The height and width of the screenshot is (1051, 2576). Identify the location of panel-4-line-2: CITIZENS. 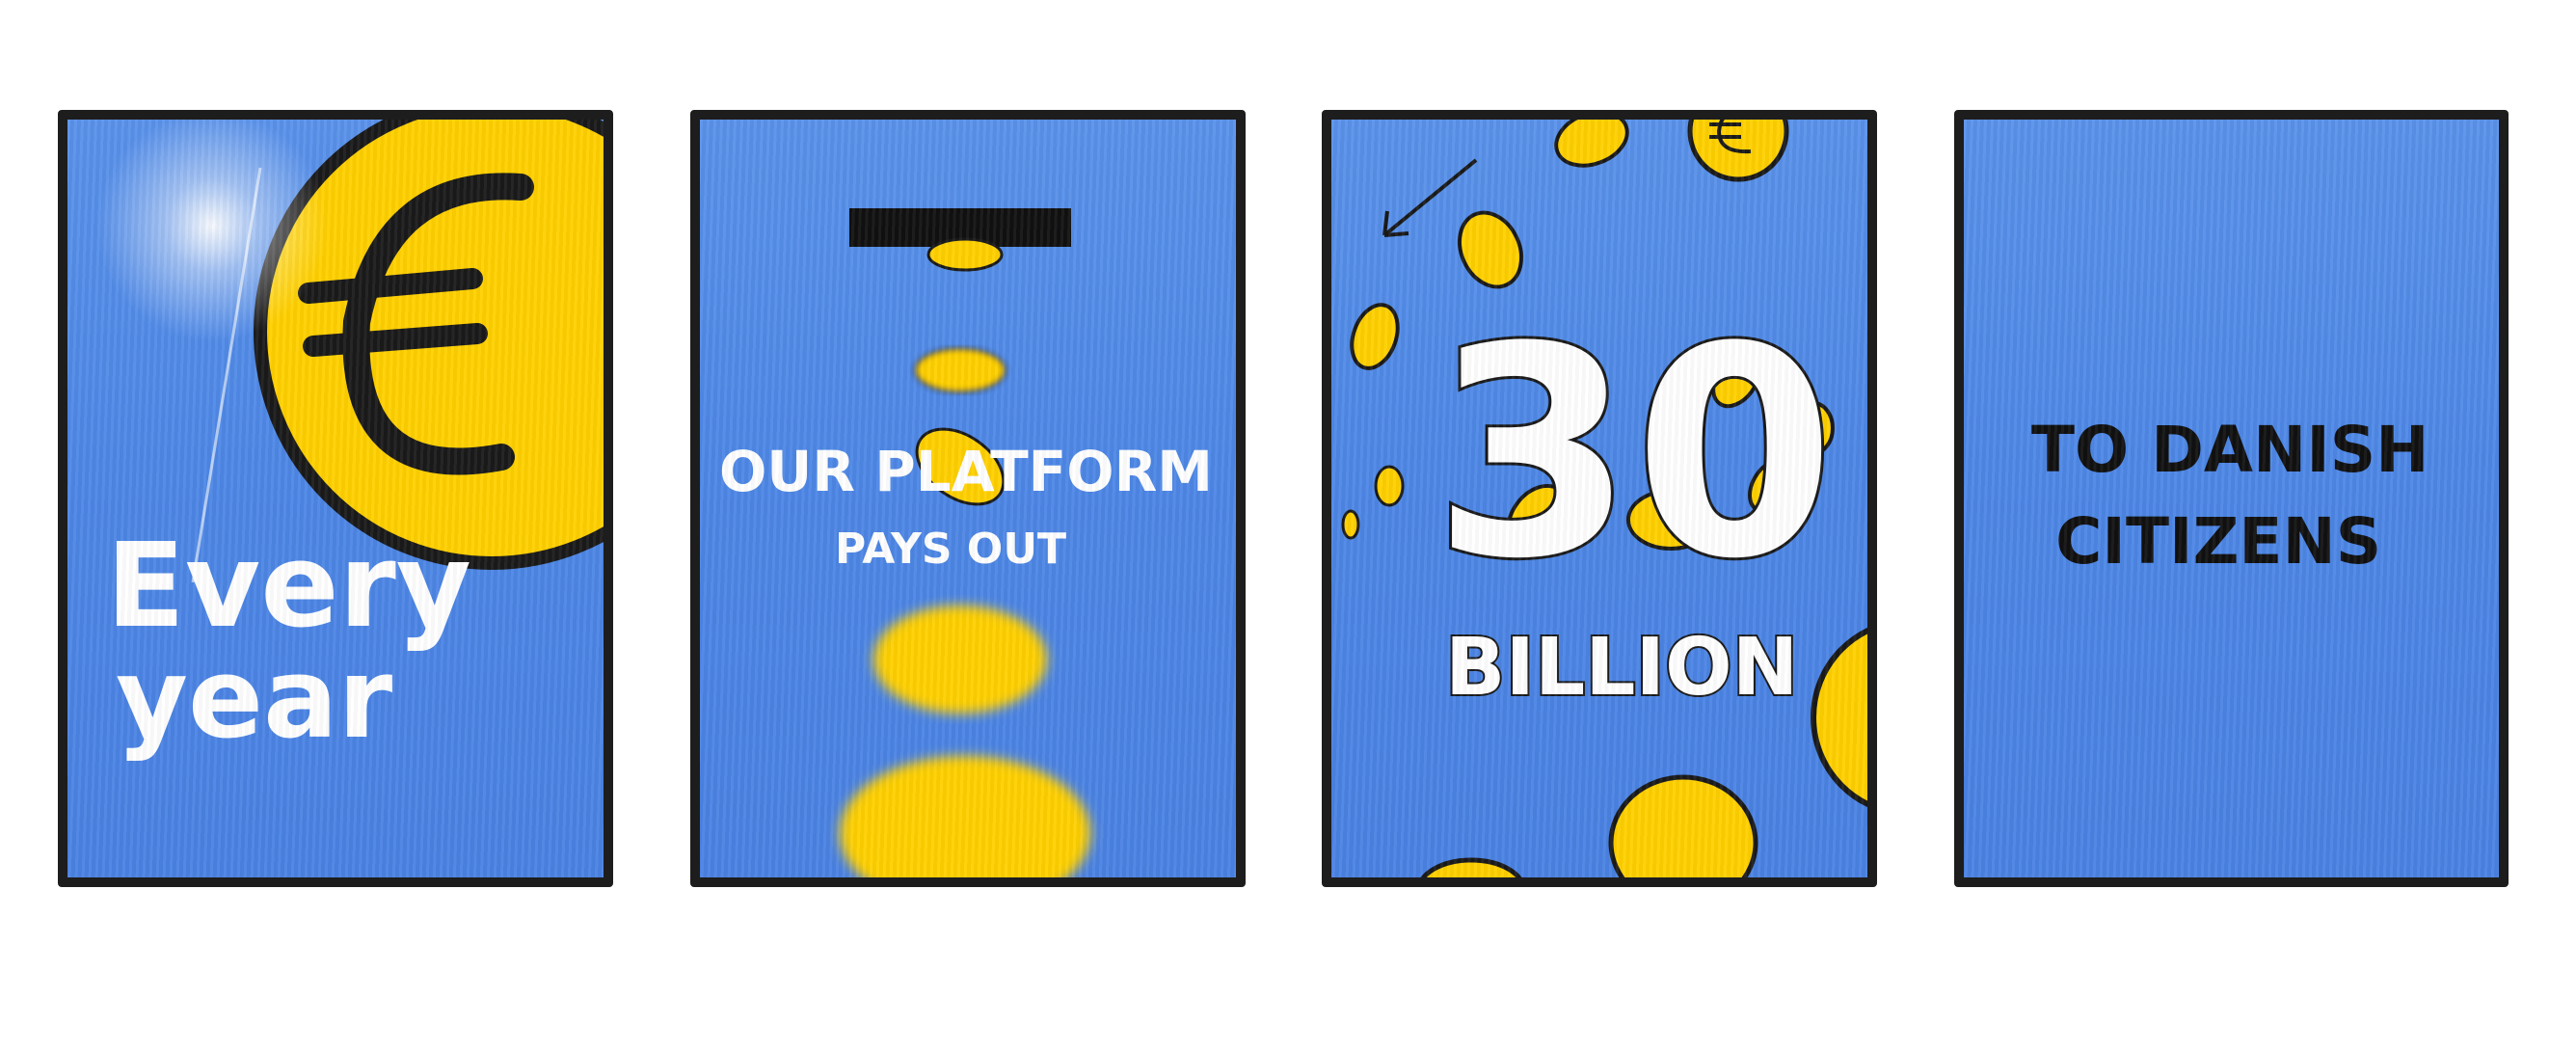
(2218, 541).